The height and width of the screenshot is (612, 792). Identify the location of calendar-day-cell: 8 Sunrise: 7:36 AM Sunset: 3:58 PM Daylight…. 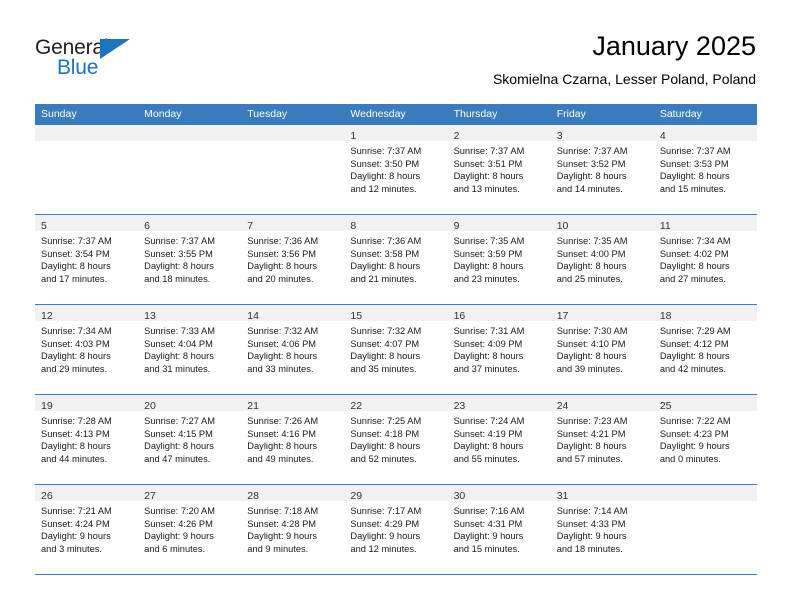
(396, 259).